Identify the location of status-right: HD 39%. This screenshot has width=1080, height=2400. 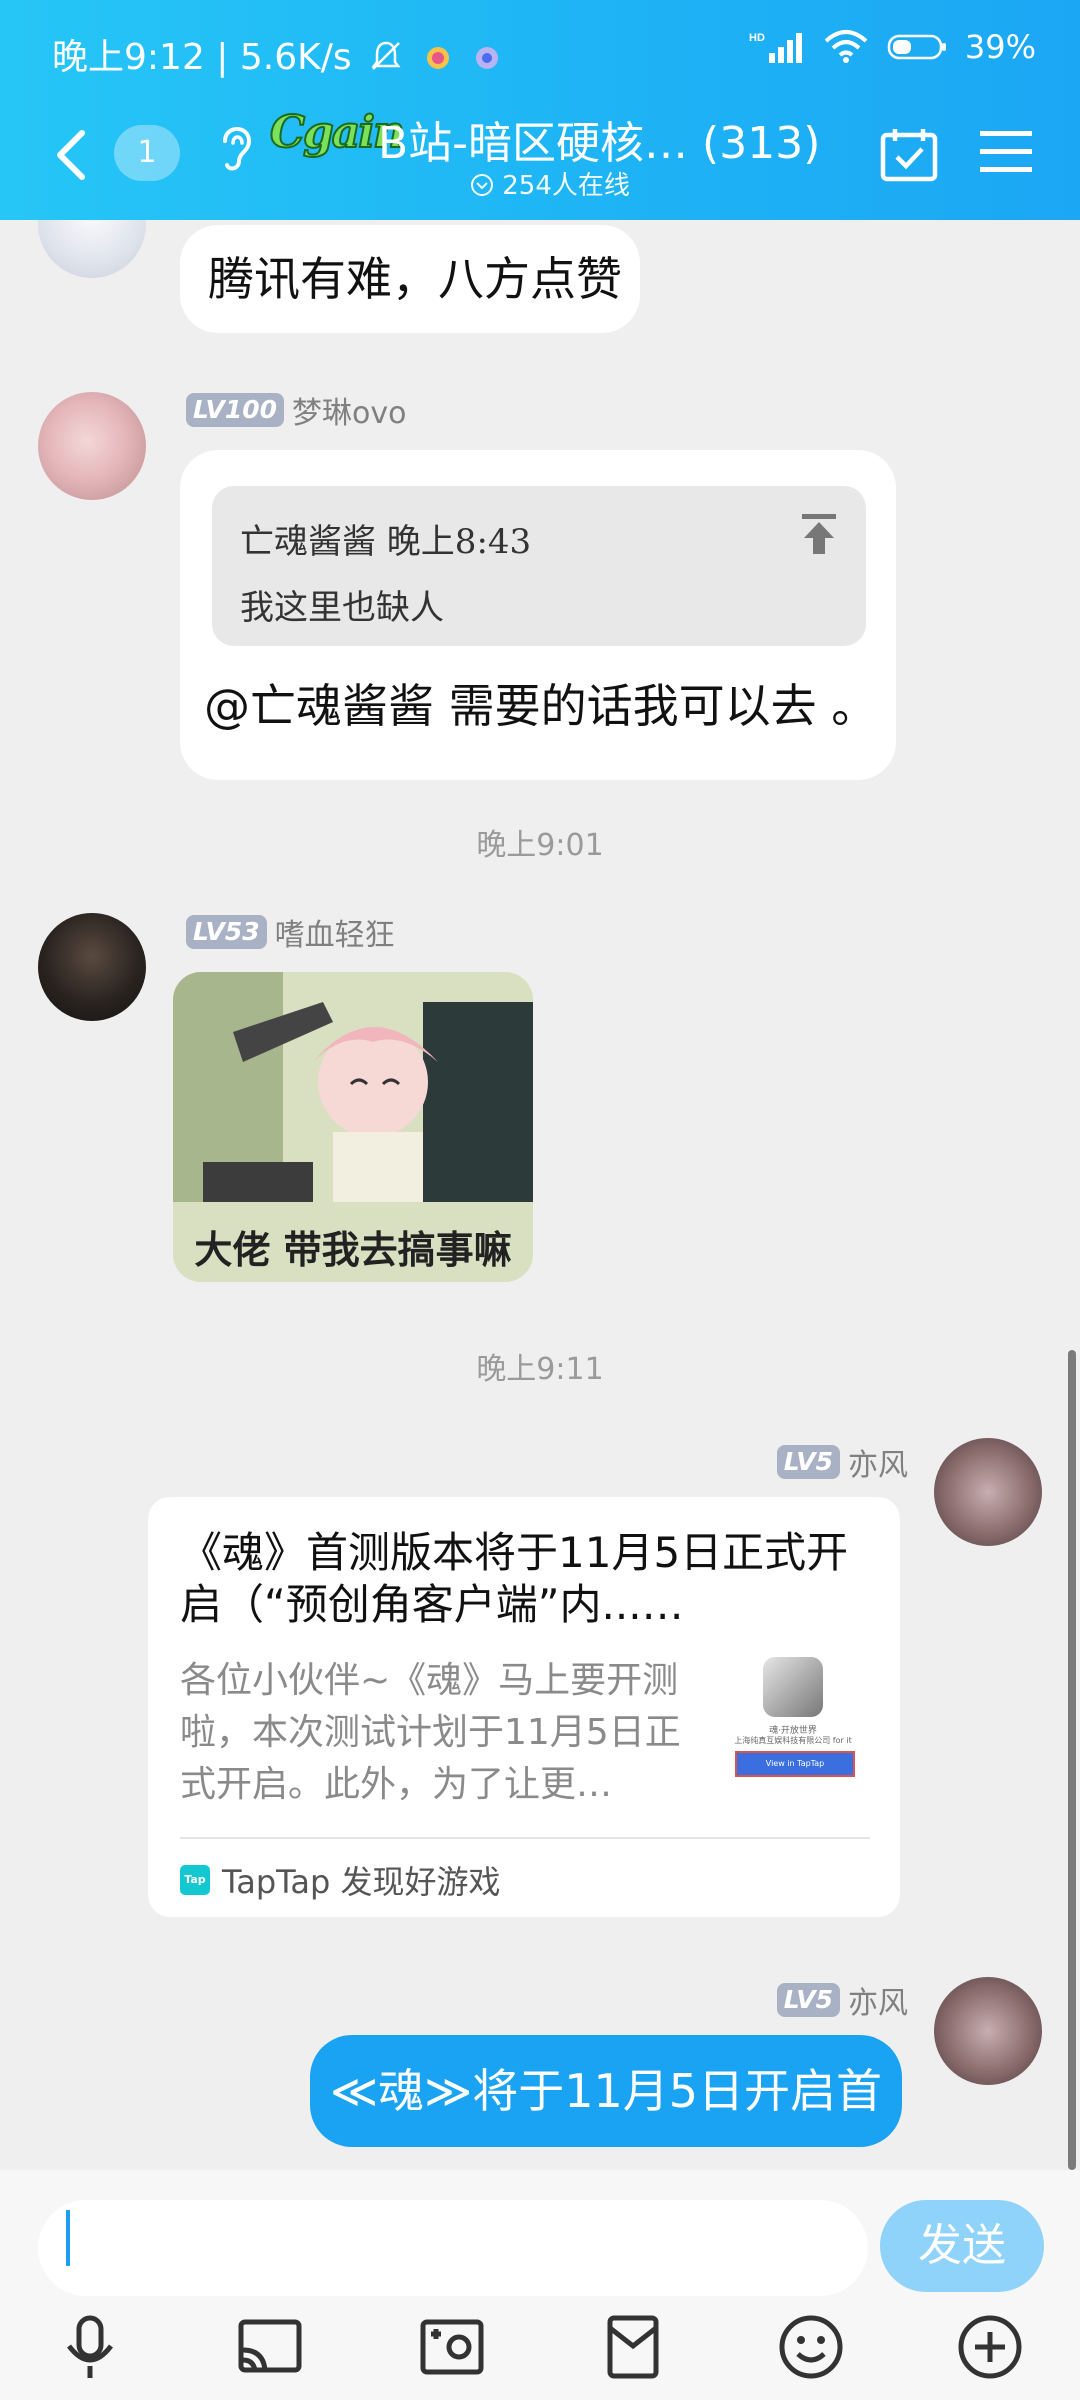
(892, 47).